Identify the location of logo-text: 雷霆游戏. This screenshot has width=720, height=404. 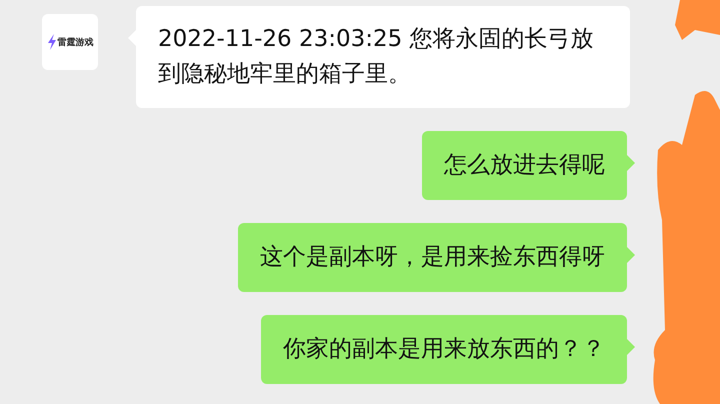
(76, 42).